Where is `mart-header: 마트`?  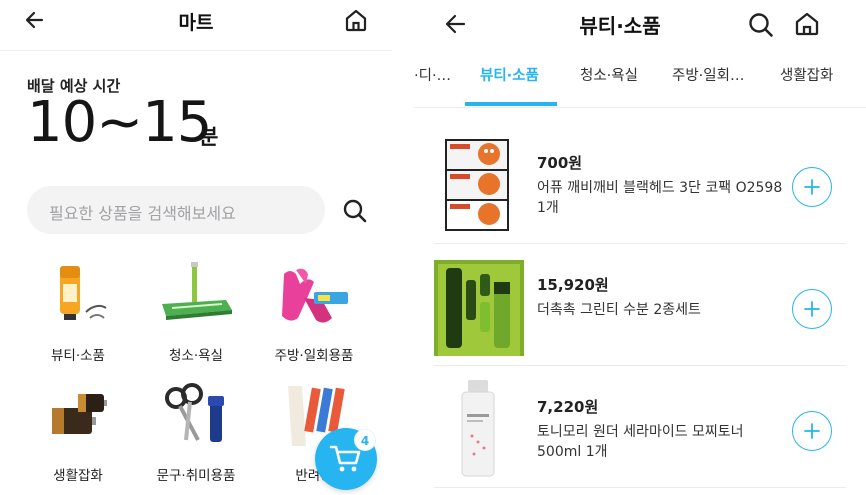 mart-header: 마트 is located at coordinates (196, 22).